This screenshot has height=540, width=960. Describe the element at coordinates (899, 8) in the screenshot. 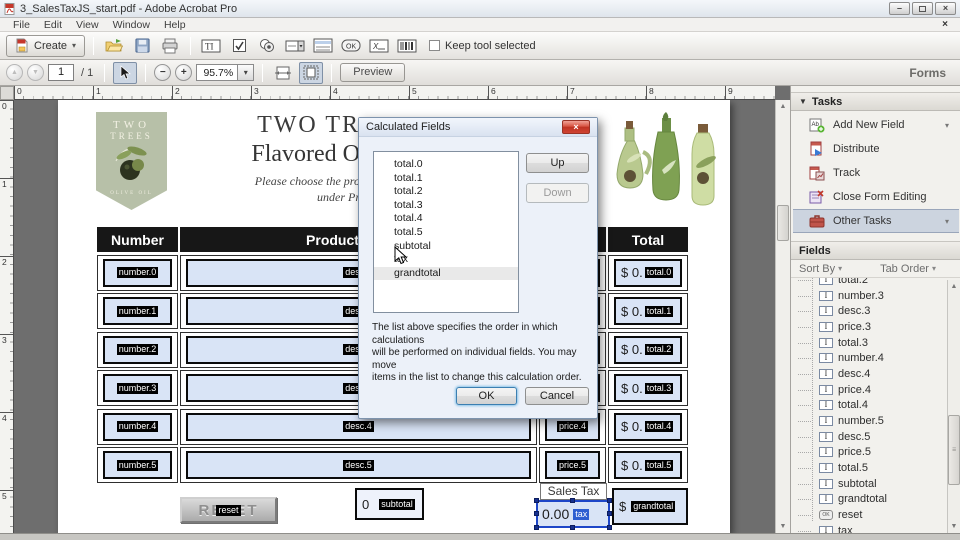

I see `minimize-button: –` at that location.